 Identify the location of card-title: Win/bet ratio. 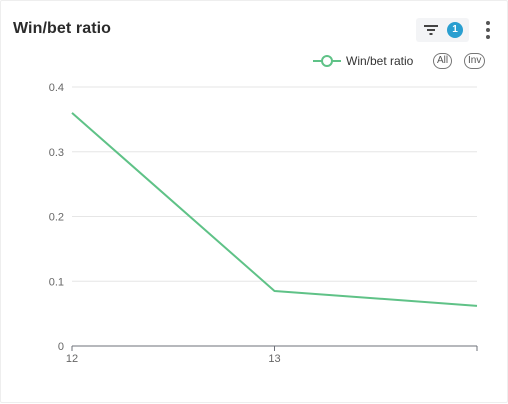
(62, 28).